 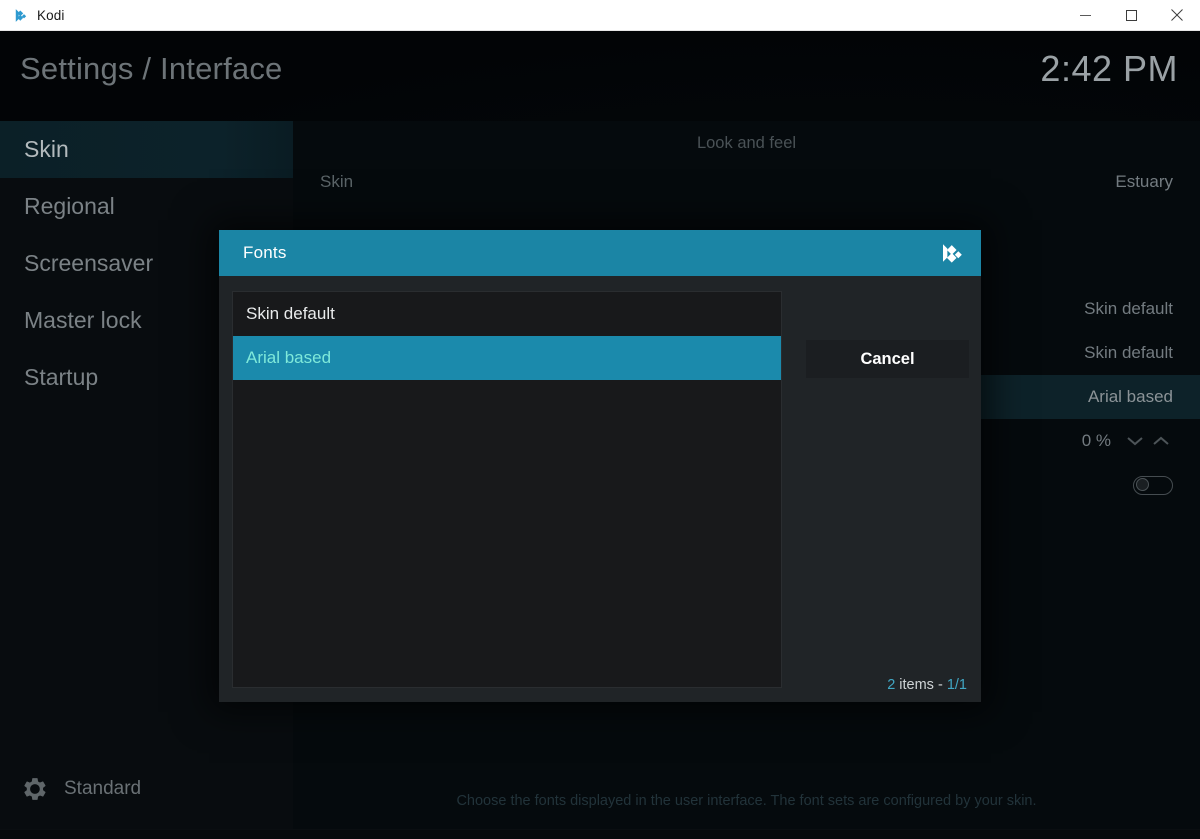 I want to click on maximize-icon, so click(x=1131, y=15).